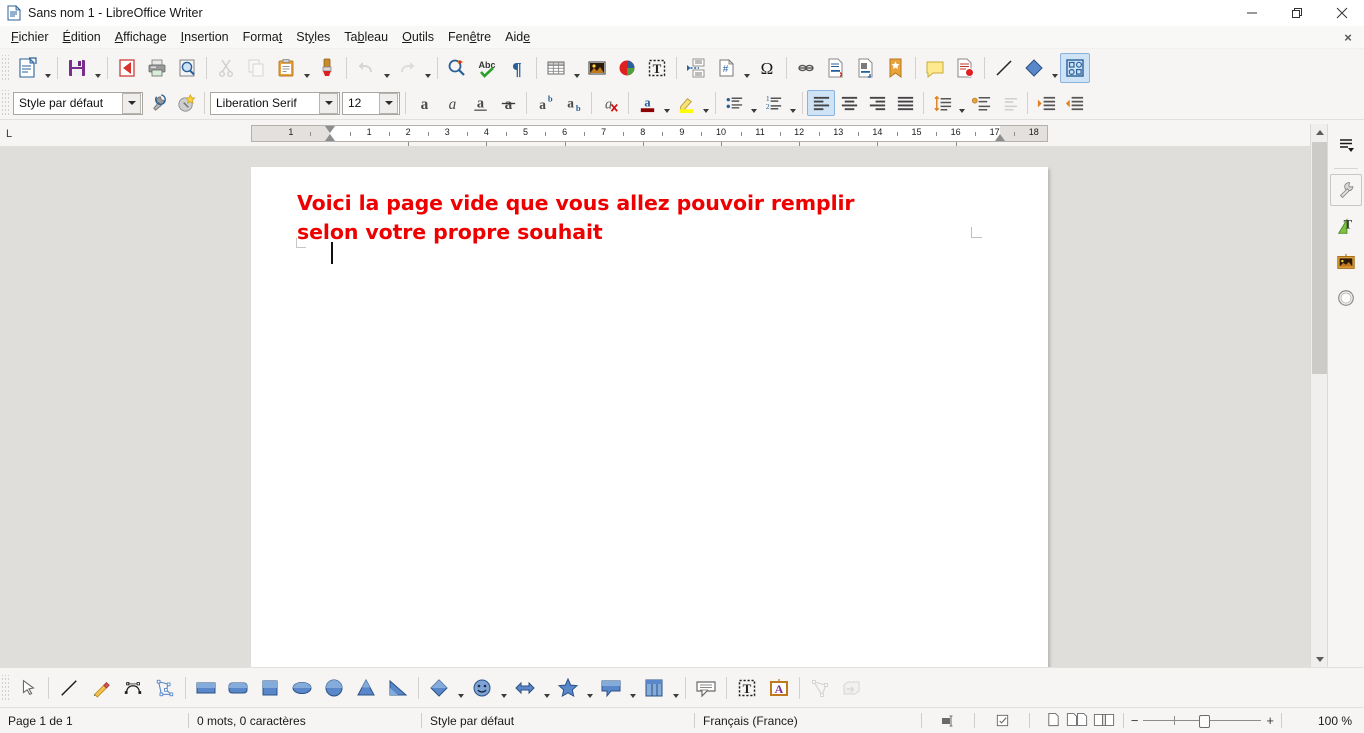 This screenshot has height=733, width=1364. I want to click on zoom-track, so click(1202, 721).